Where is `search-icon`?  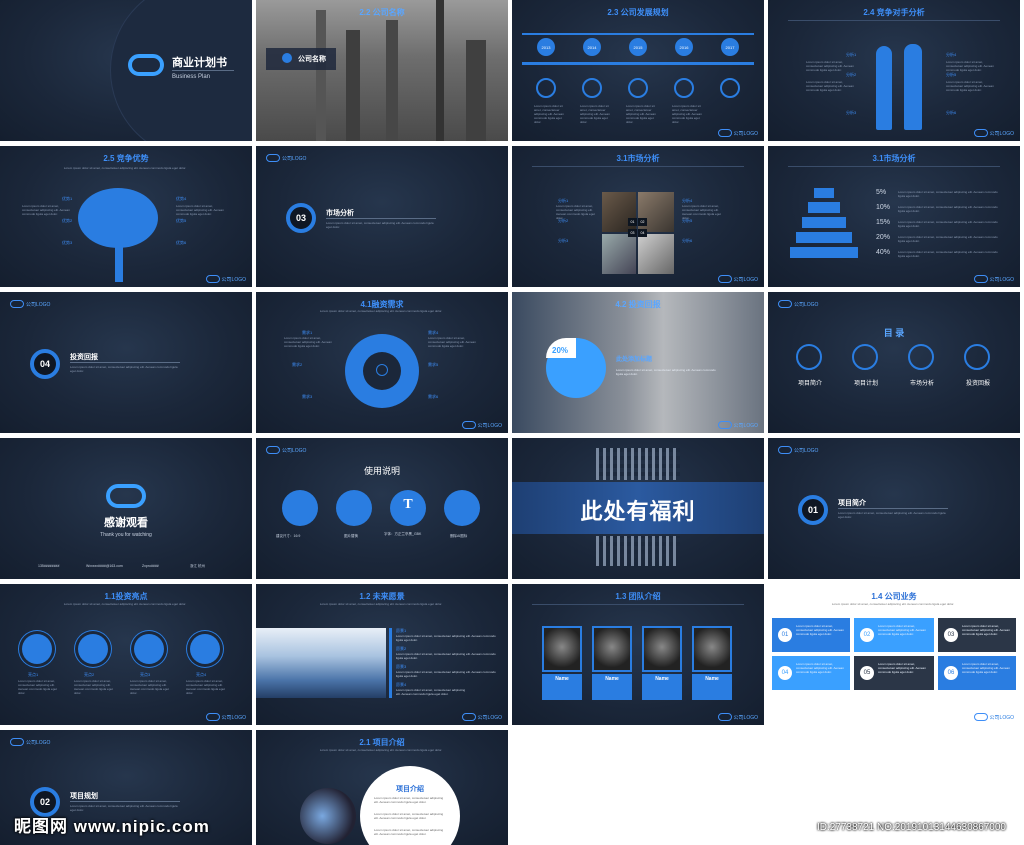
search-icon is located at coordinates (865, 357).